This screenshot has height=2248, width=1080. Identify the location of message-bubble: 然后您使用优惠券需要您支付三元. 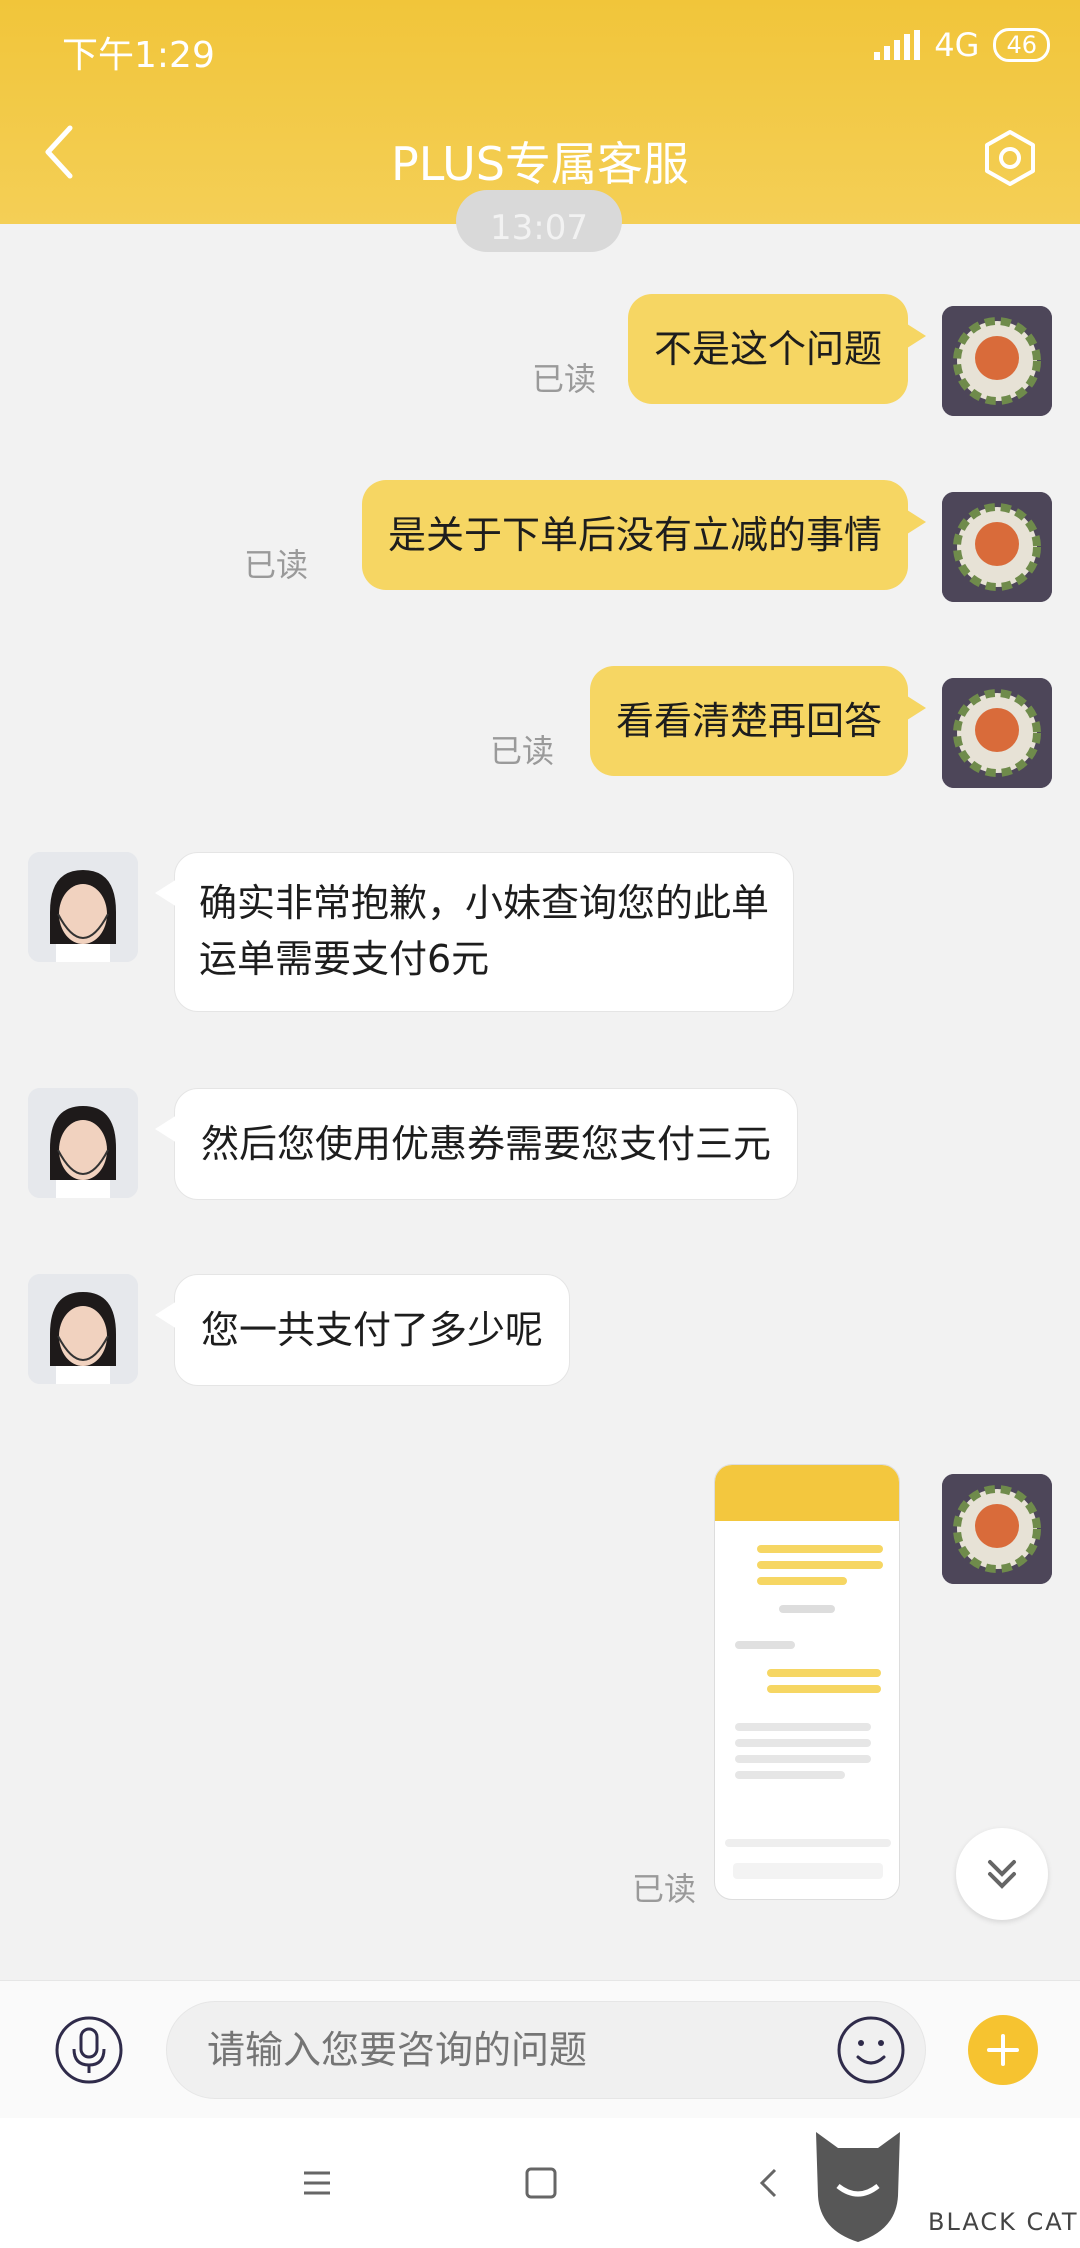
(476, 1144).